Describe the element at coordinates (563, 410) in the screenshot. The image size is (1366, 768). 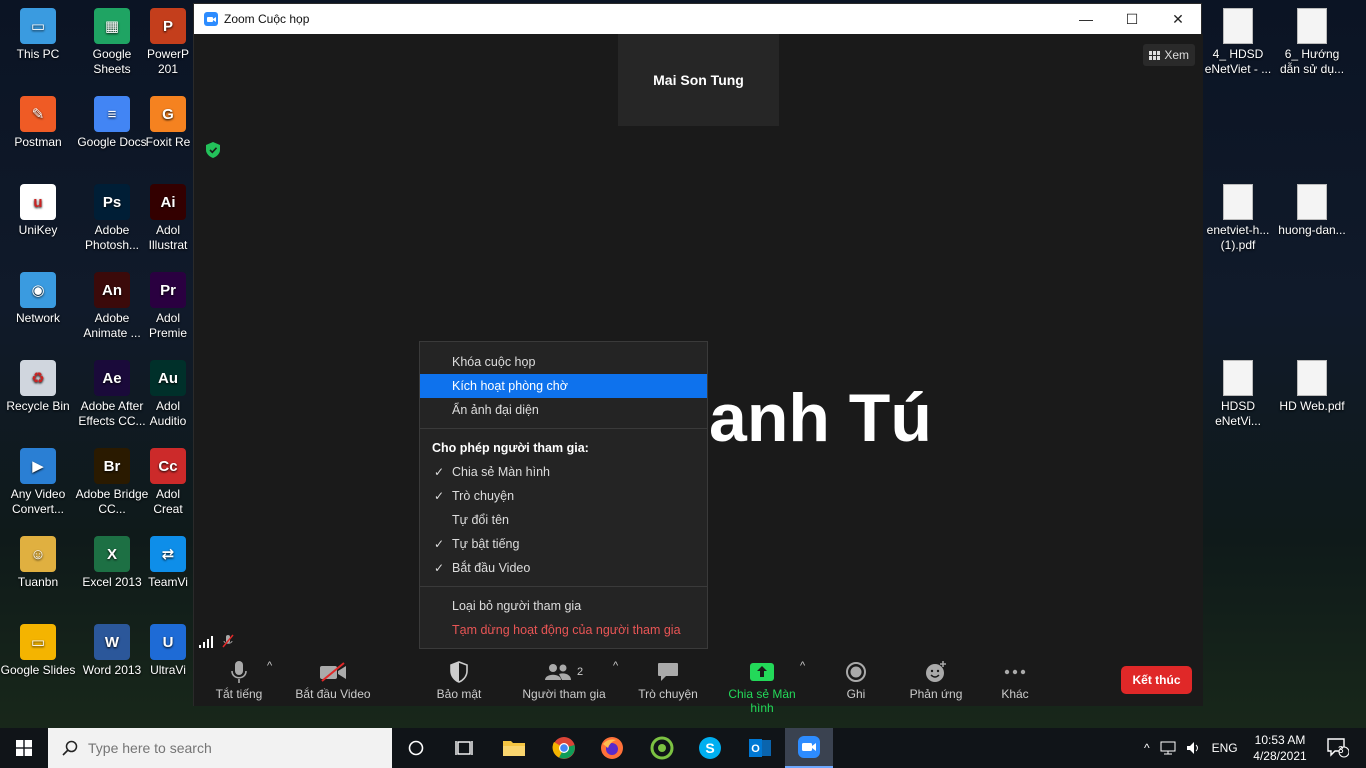
I see `menu-hide-profile-pictures: Ẩn ảnh đại diện` at that location.